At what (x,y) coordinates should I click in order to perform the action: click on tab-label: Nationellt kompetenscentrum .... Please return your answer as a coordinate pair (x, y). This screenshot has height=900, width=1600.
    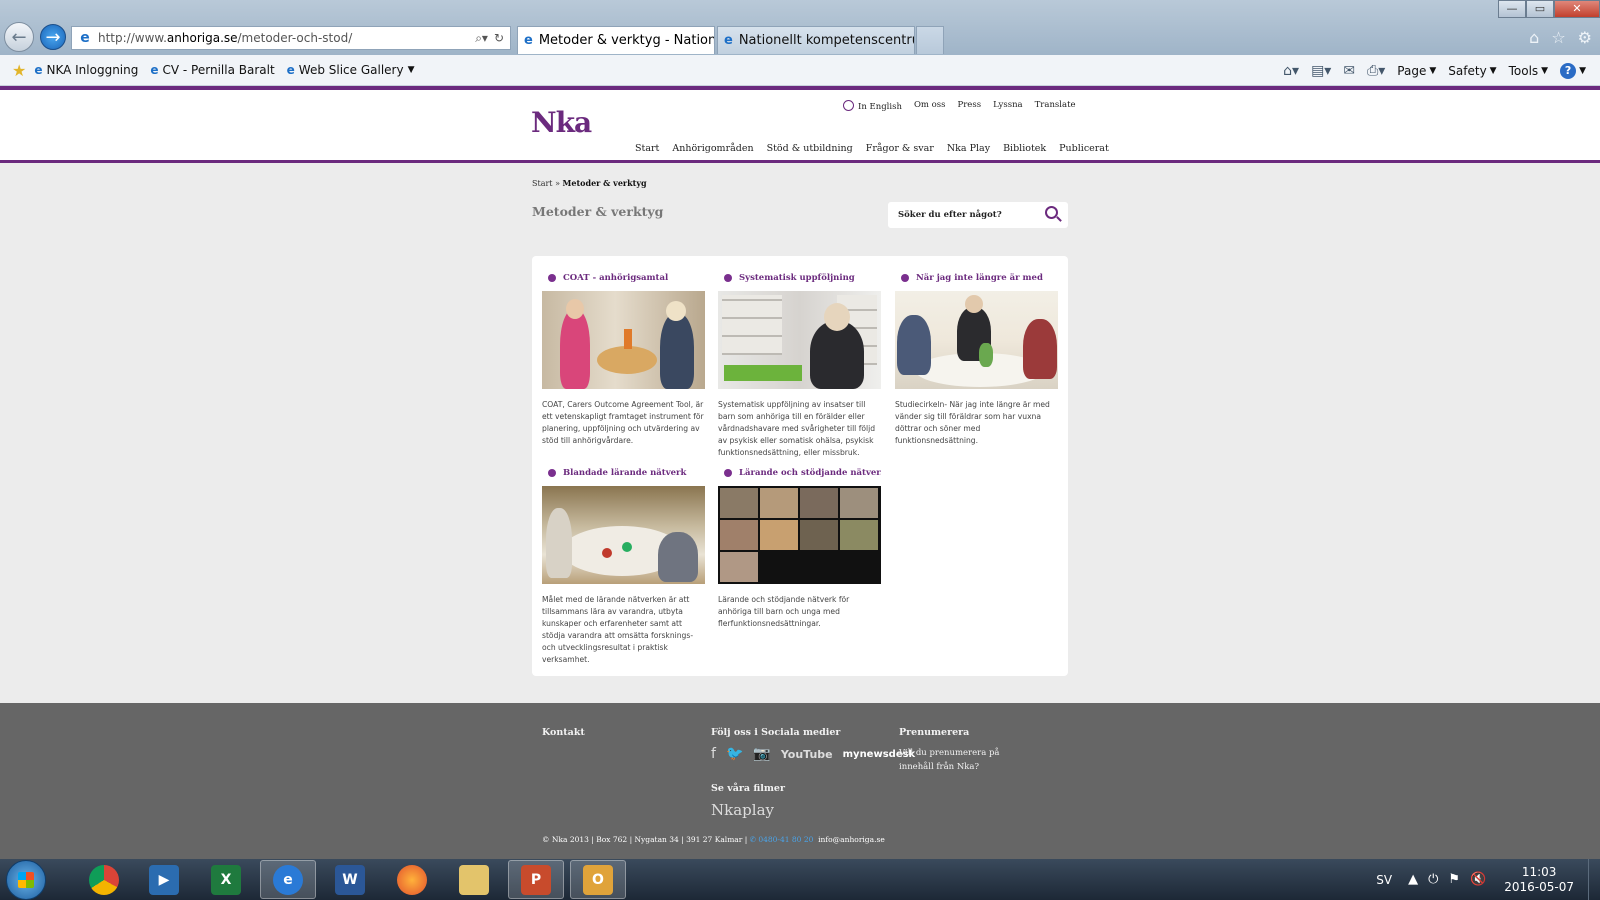
    Looking at the image, I should click on (826, 40).